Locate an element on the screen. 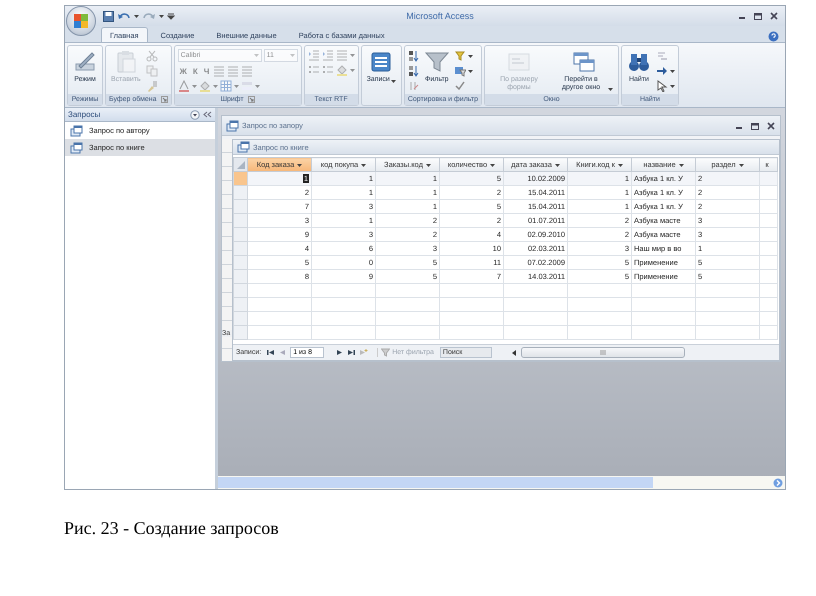  grip-icon is located at coordinates (603, 352).